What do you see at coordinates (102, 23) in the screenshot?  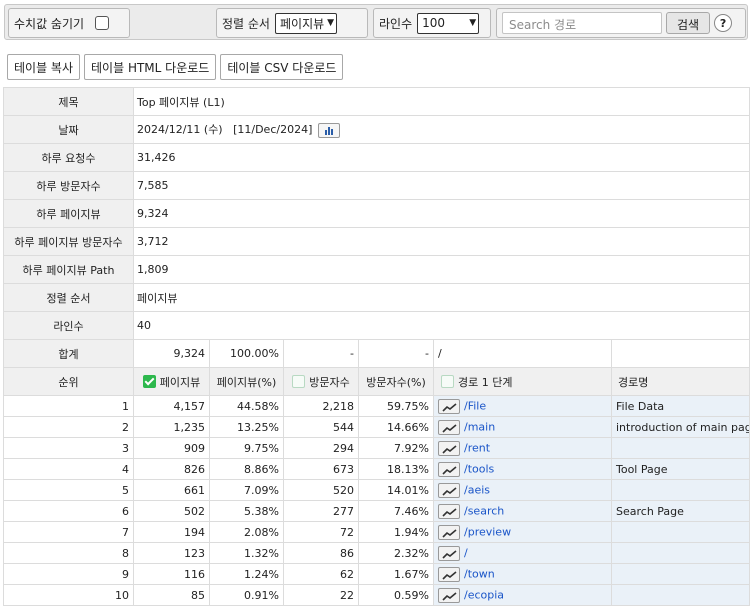 I see `hide-values-checkbox` at bounding box center [102, 23].